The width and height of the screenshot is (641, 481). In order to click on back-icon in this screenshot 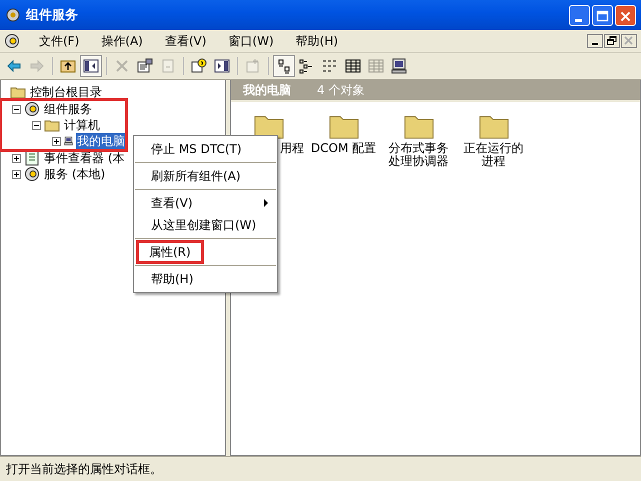, I will do `click(14, 66)`.